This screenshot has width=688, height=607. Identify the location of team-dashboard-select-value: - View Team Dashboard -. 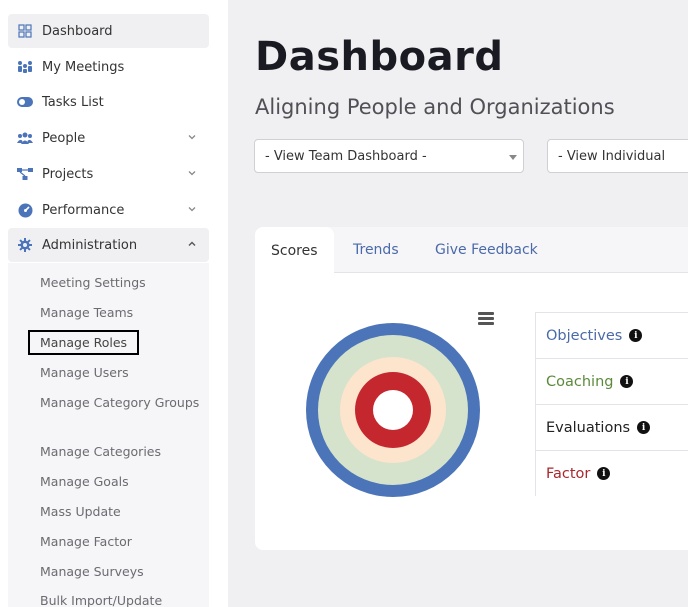
(346, 156).